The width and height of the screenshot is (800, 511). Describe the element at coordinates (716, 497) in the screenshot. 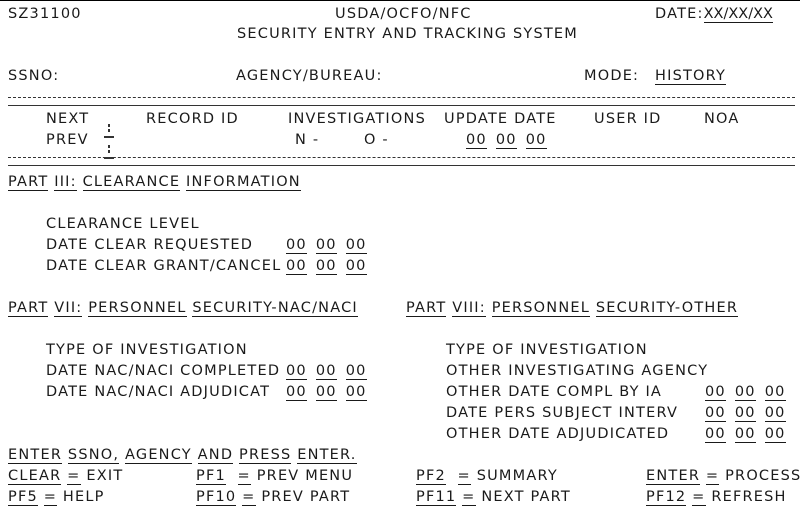

I see `fkey-pf12: PF12 = REFRESH` at that location.